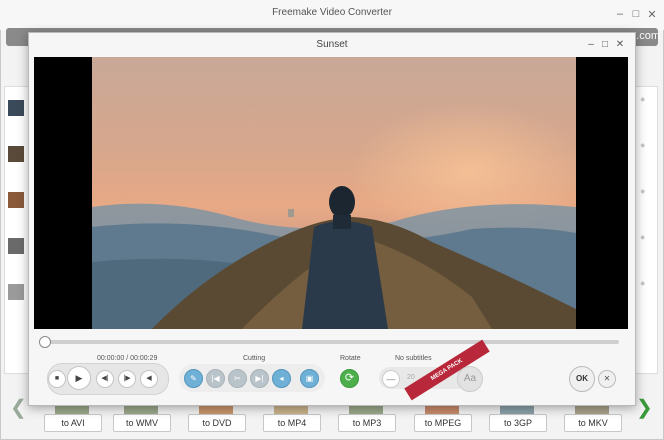 This screenshot has height=440, width=664. What do you see at coordinates (582, 379) in the screenshot?
I see `ok-button: OK` at bounding box center [582, 379].